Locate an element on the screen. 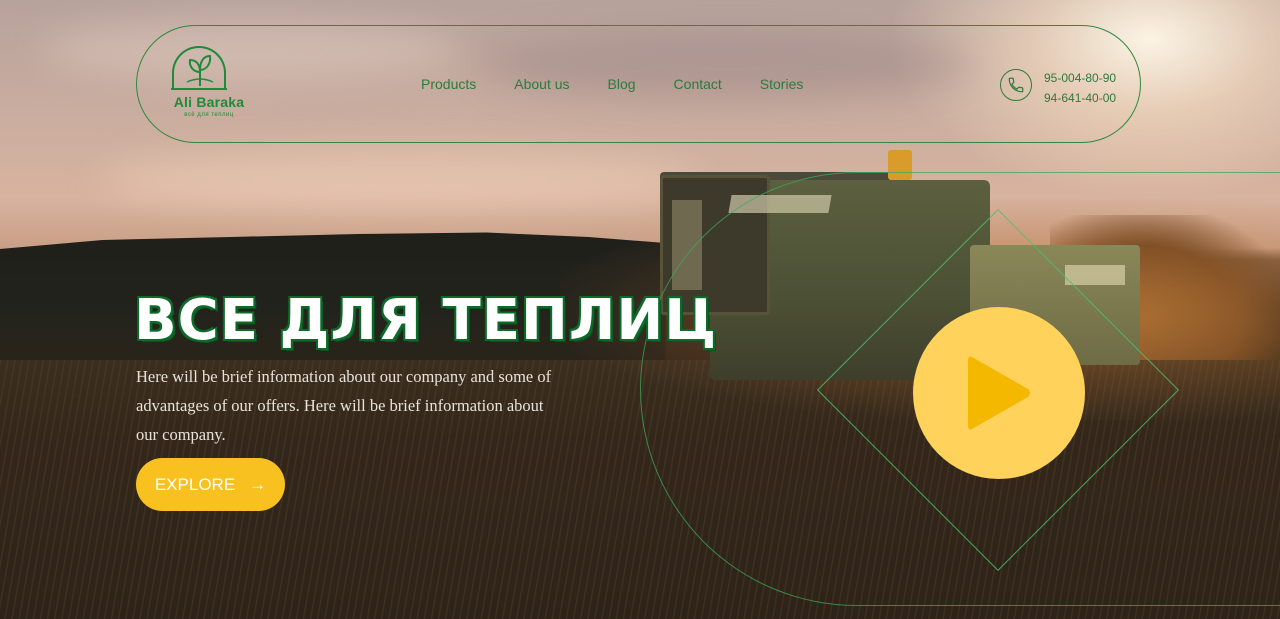 The width and height of the screenshot is (1280, 619). phone-number-2: 94-641-40-00 is located at coordinates (1080, 98).